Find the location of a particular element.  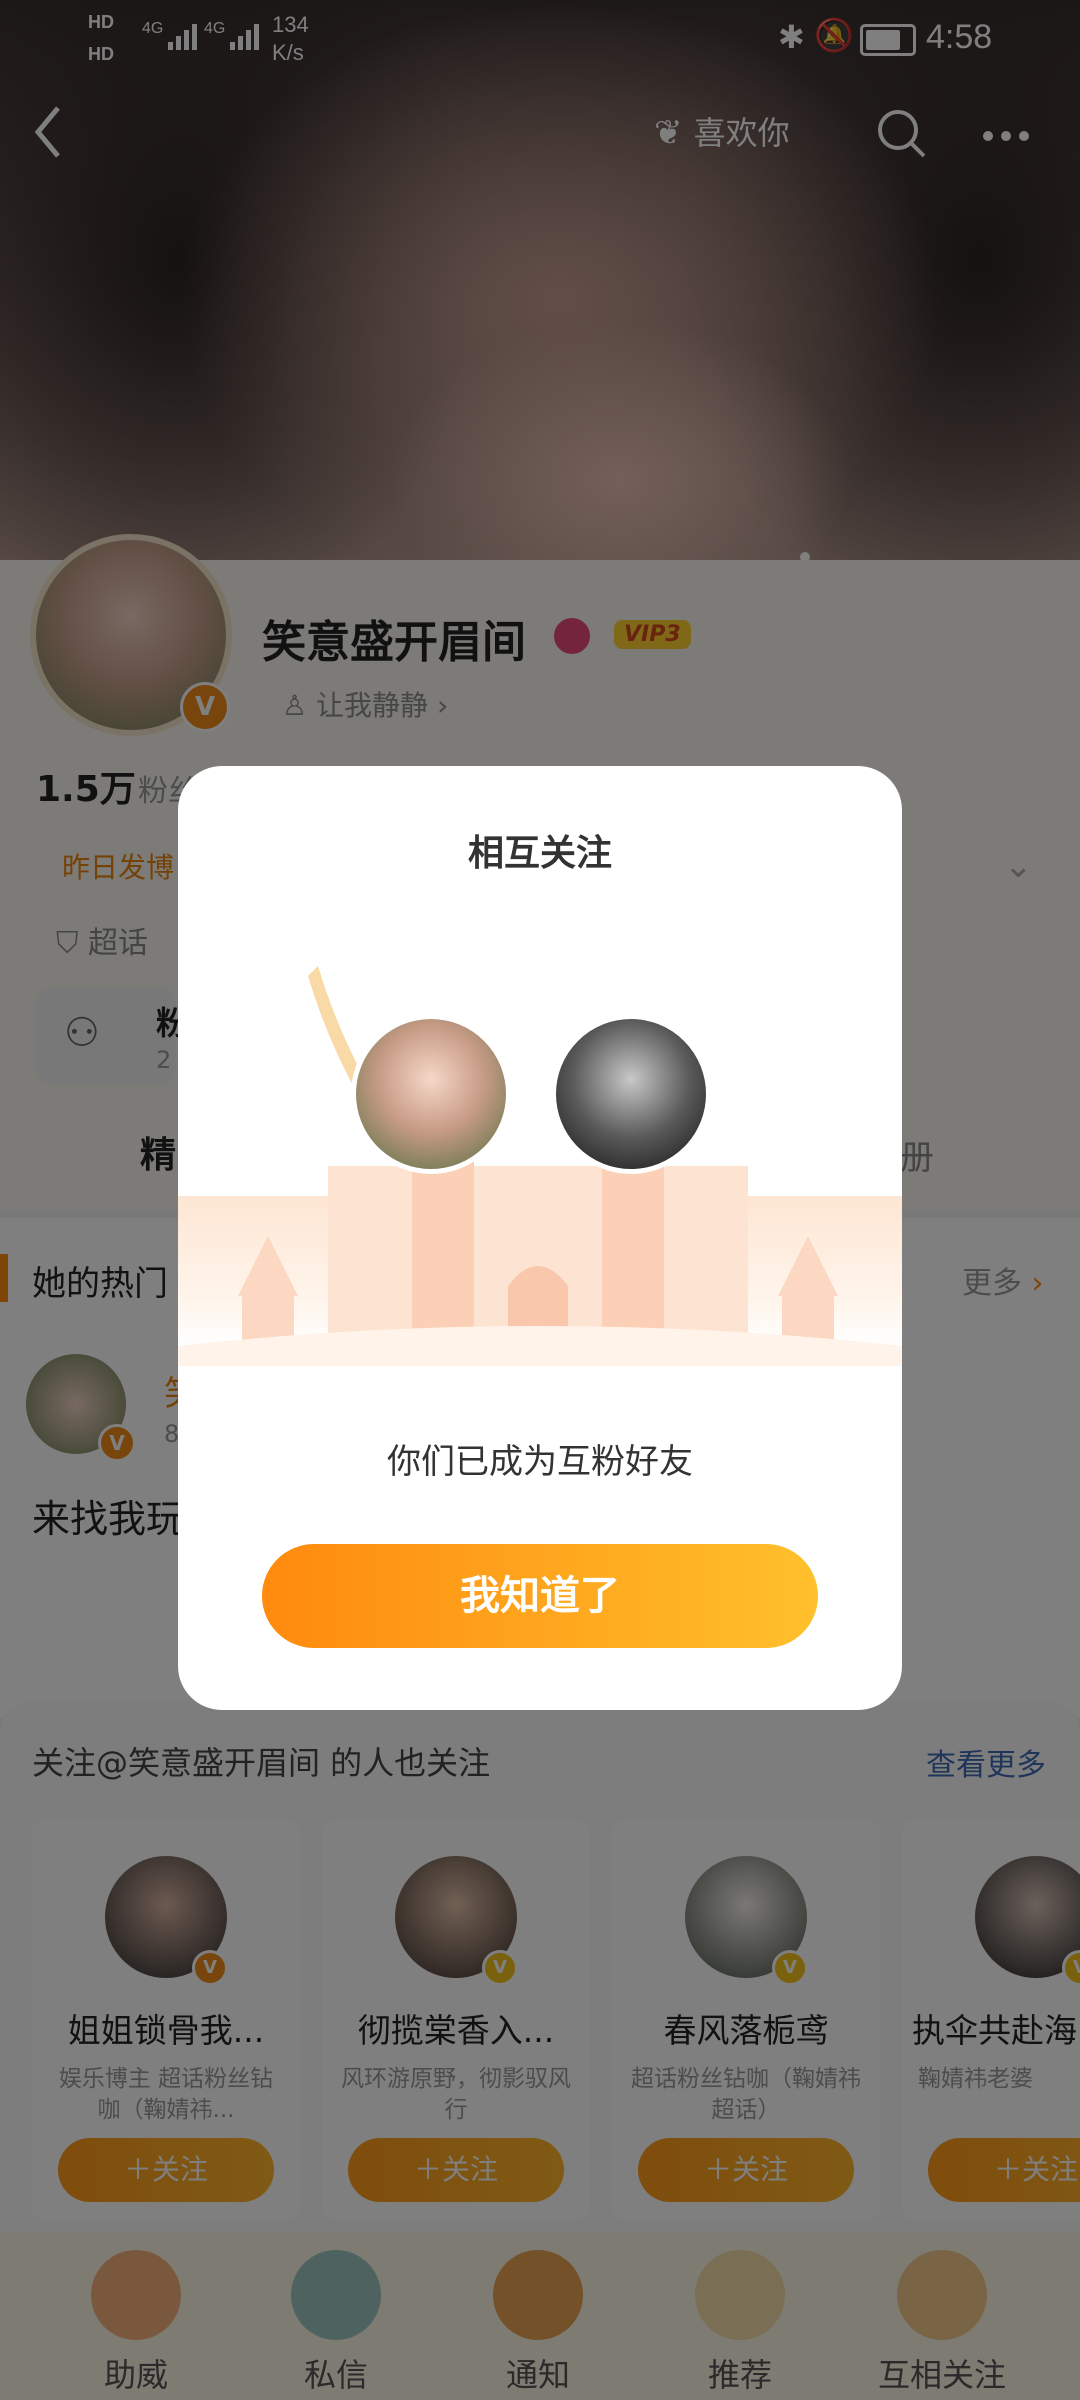

dialog-title: 相互关注 is located at coordinates (539, 853).